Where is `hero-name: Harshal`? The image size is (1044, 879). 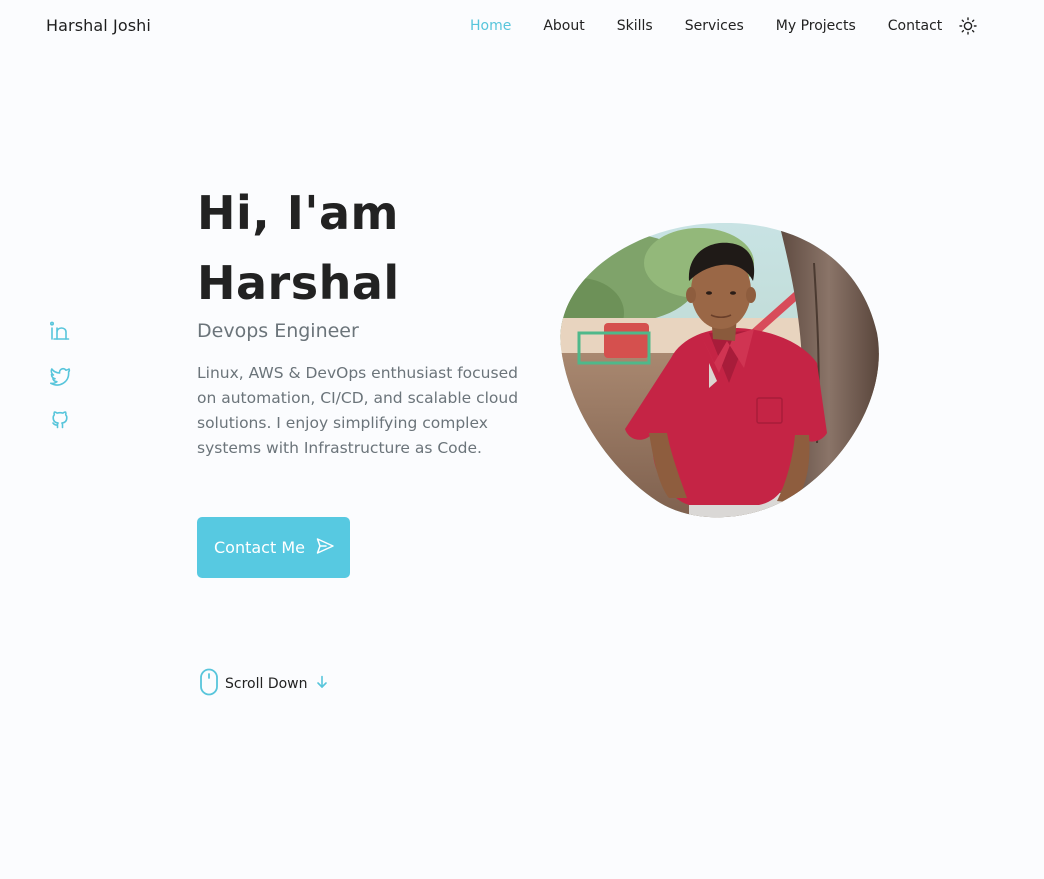 hero-name: Harshal is located at coordinates (298, 283).